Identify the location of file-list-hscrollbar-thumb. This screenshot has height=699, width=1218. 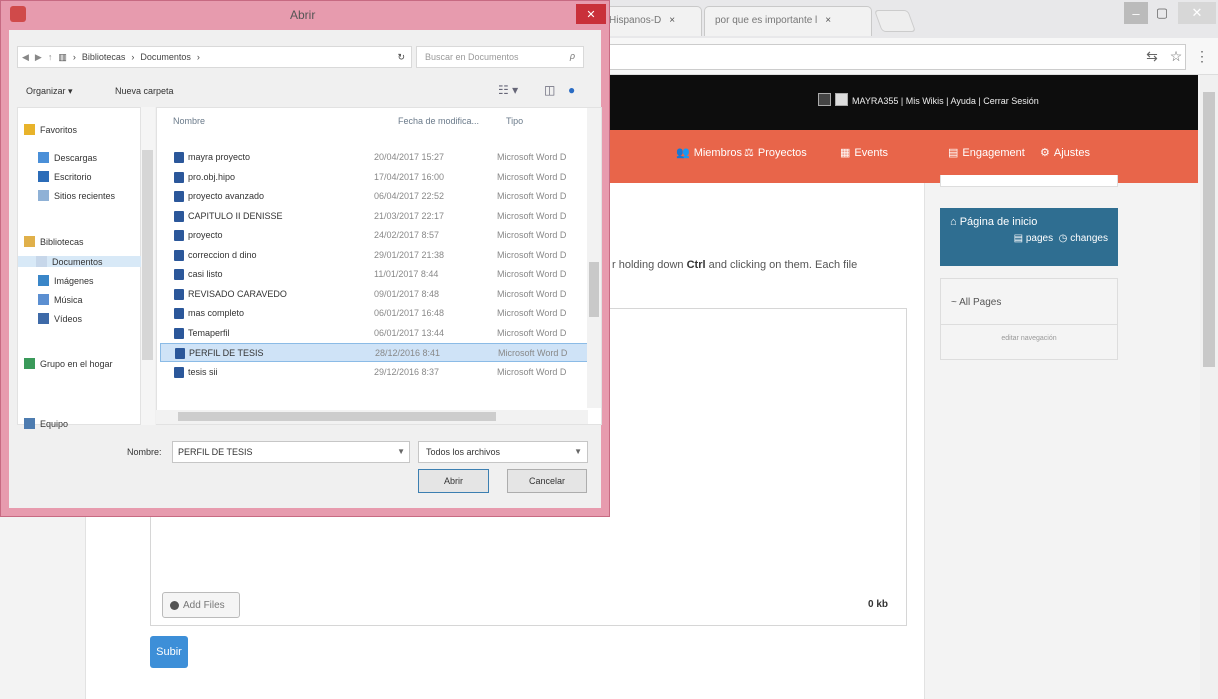
(337, 416).